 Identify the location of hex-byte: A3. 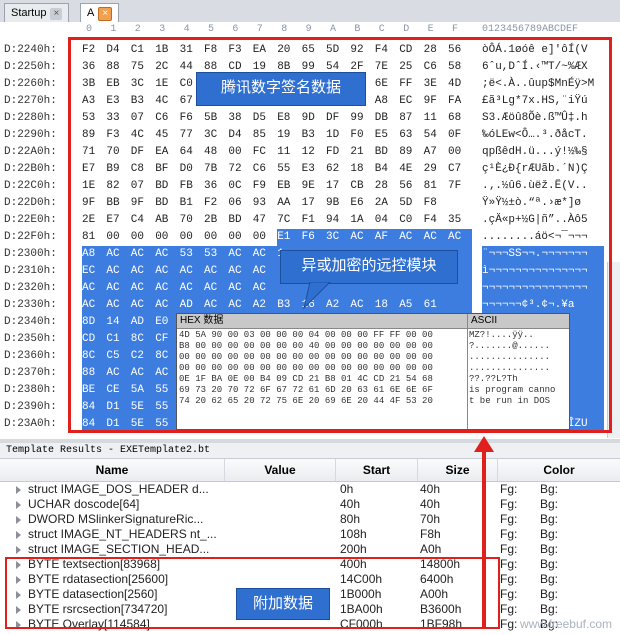
(94, 101).